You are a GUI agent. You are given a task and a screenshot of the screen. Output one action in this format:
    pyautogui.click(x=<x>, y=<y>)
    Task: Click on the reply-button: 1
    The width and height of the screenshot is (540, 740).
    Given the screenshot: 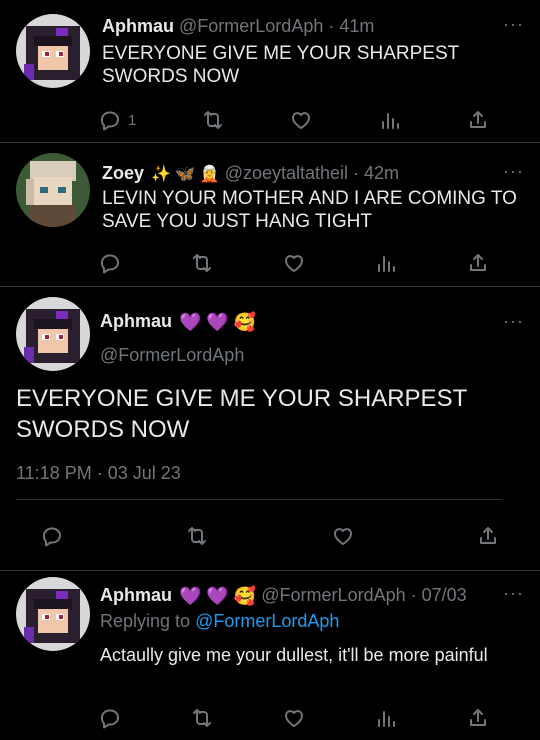 What is the action you would take?
    pyautogui.click(x=117, y=120)
    